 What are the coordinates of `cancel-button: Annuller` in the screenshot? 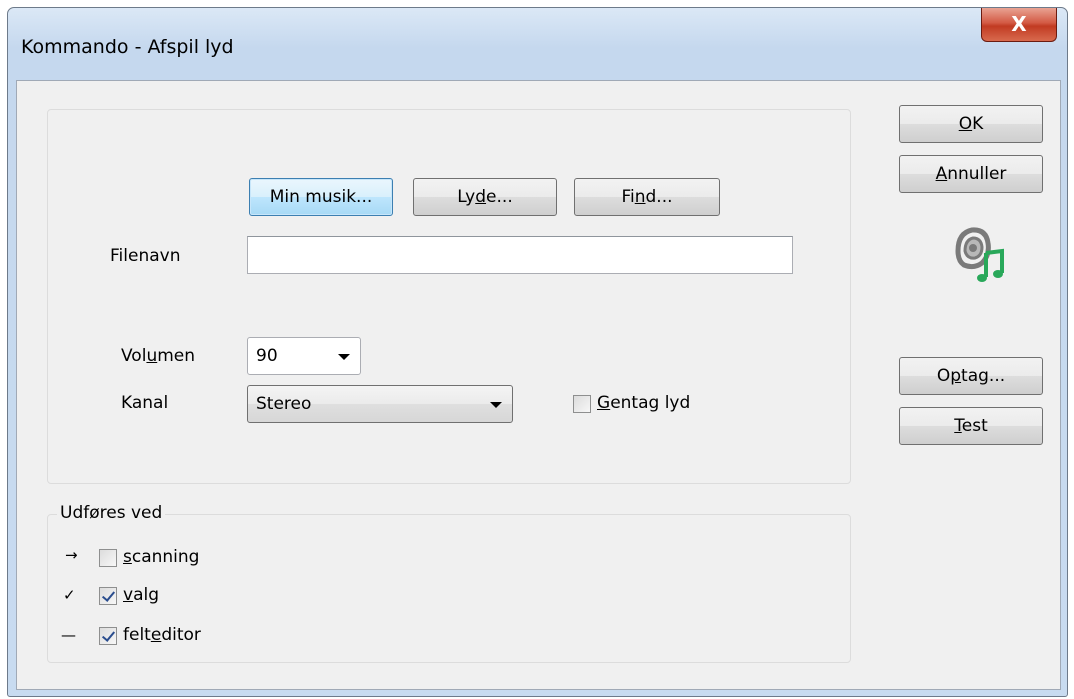 It's located at (971, 174).